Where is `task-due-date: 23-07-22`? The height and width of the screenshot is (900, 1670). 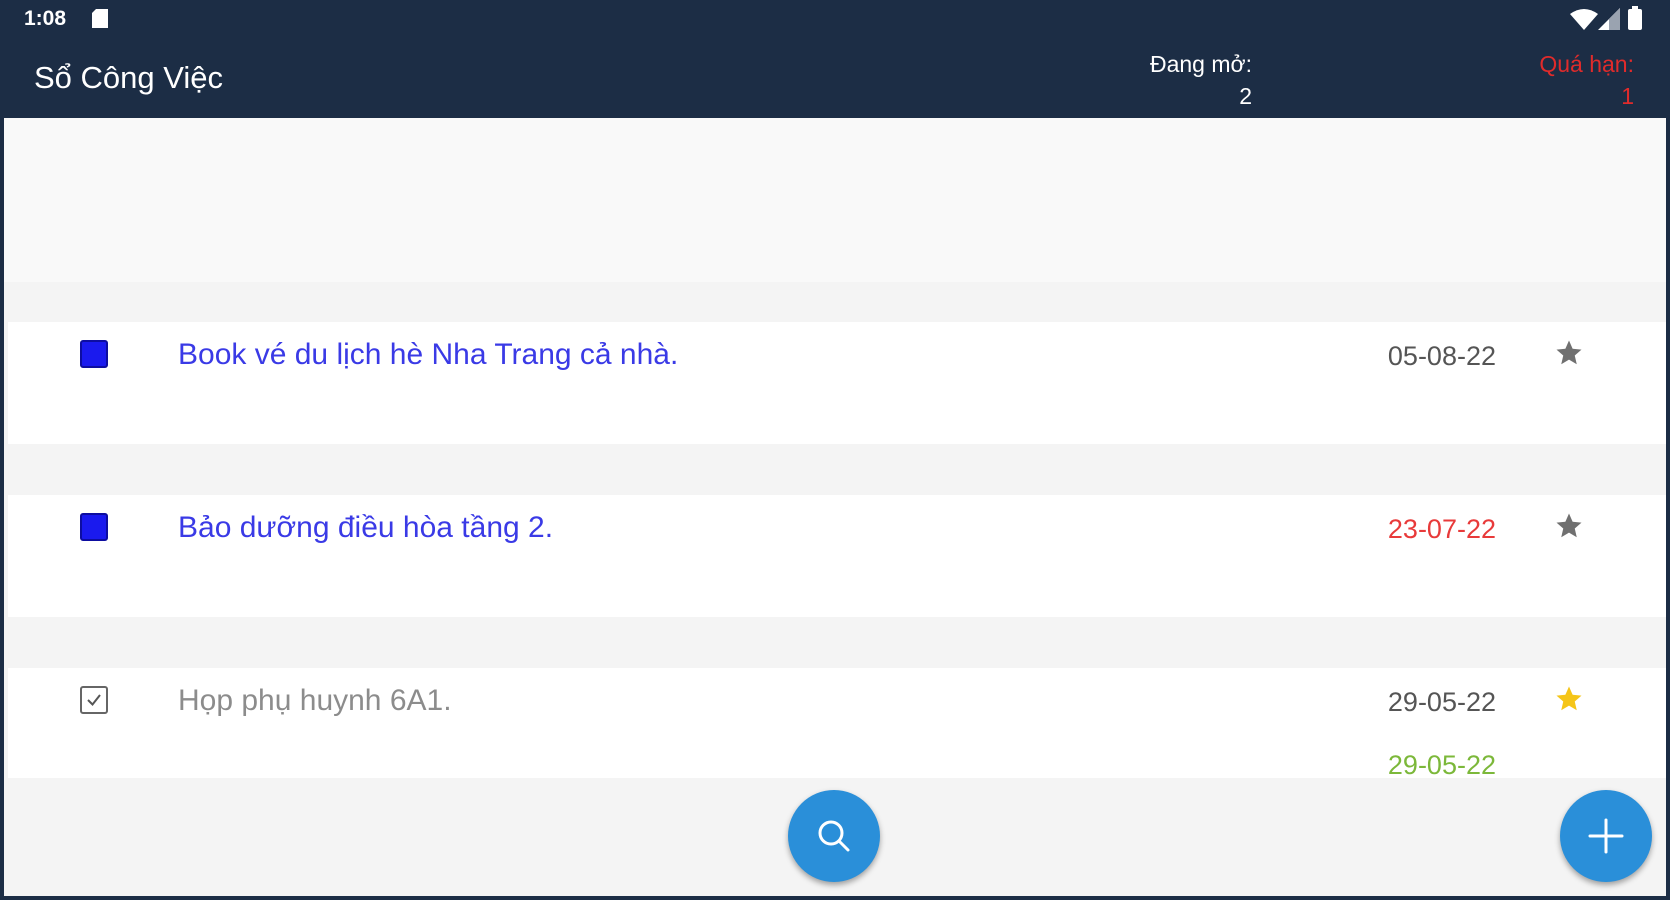
task-due-date: 23-07-22 is located at coordinates (1441, 529).